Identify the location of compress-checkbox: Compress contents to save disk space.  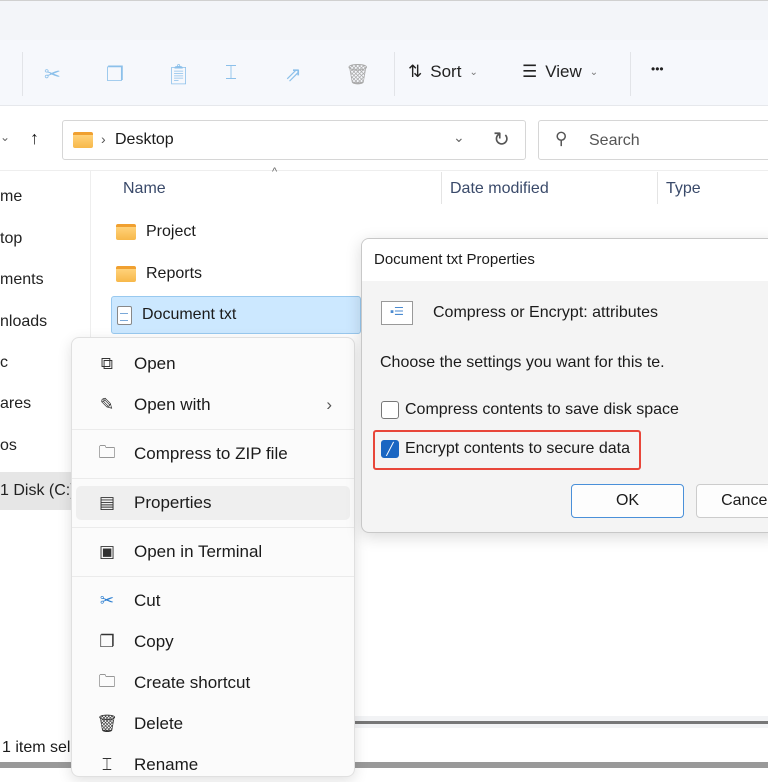
(530, 410).